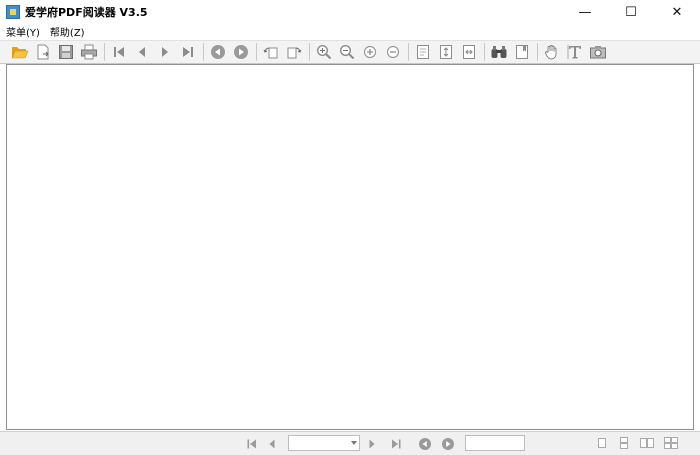 This screenshot has width=700, height=455. I want to click on menu-bar: 菜单(Y) 帮助(Z), so click(350, 31).